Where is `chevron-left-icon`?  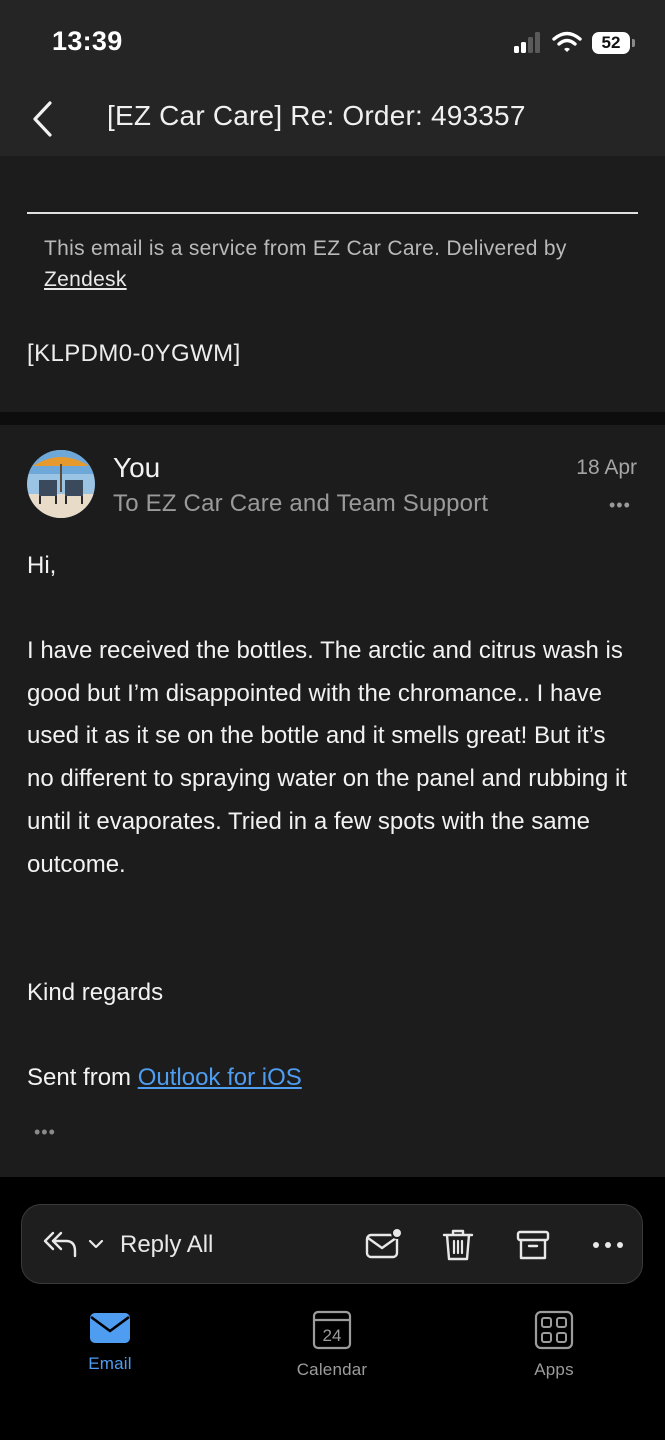
chevron-left-icon is located at coordinates (43, 119).